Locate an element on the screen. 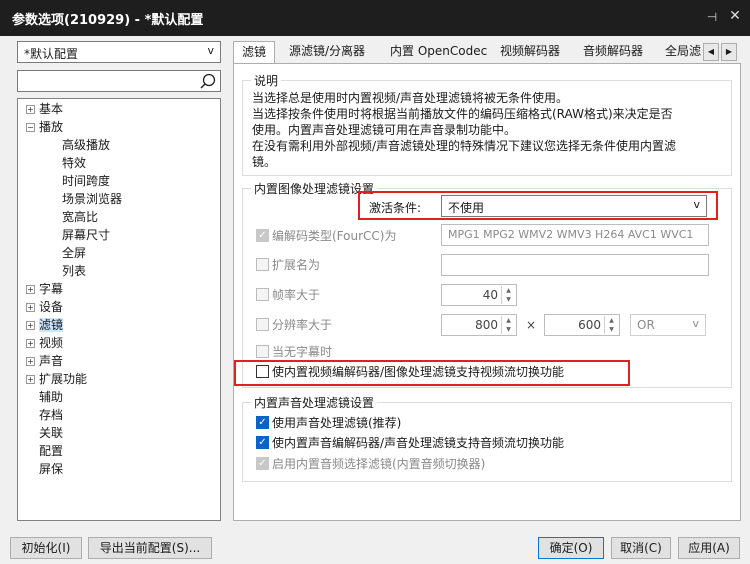 This screenshot has height=564, width=750. tree-item: 辅助 is located at coordinates (44, 397).